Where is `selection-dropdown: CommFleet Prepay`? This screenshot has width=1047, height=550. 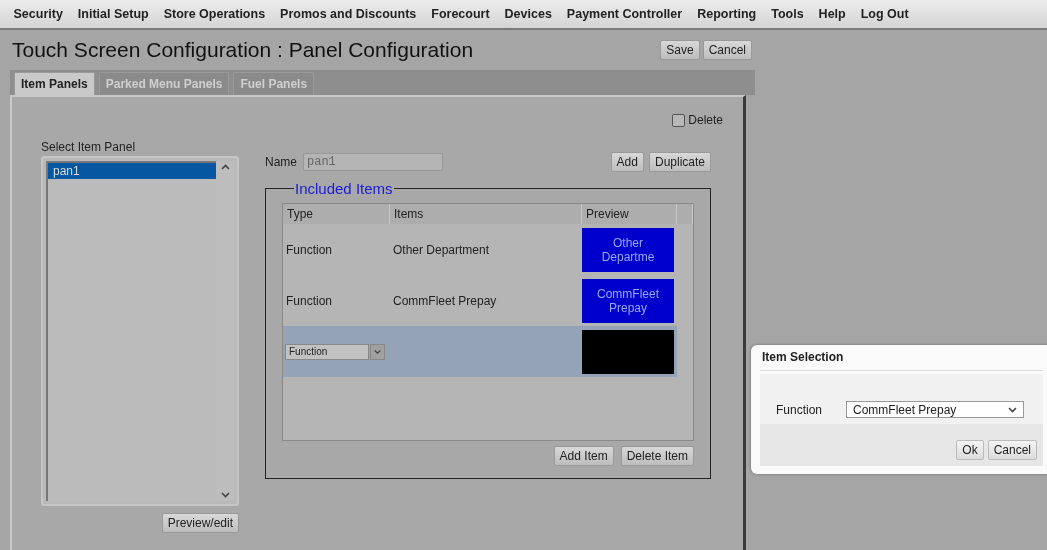 selection-dropdown: CommFleet Prepay is located at coordinates (935, 409).